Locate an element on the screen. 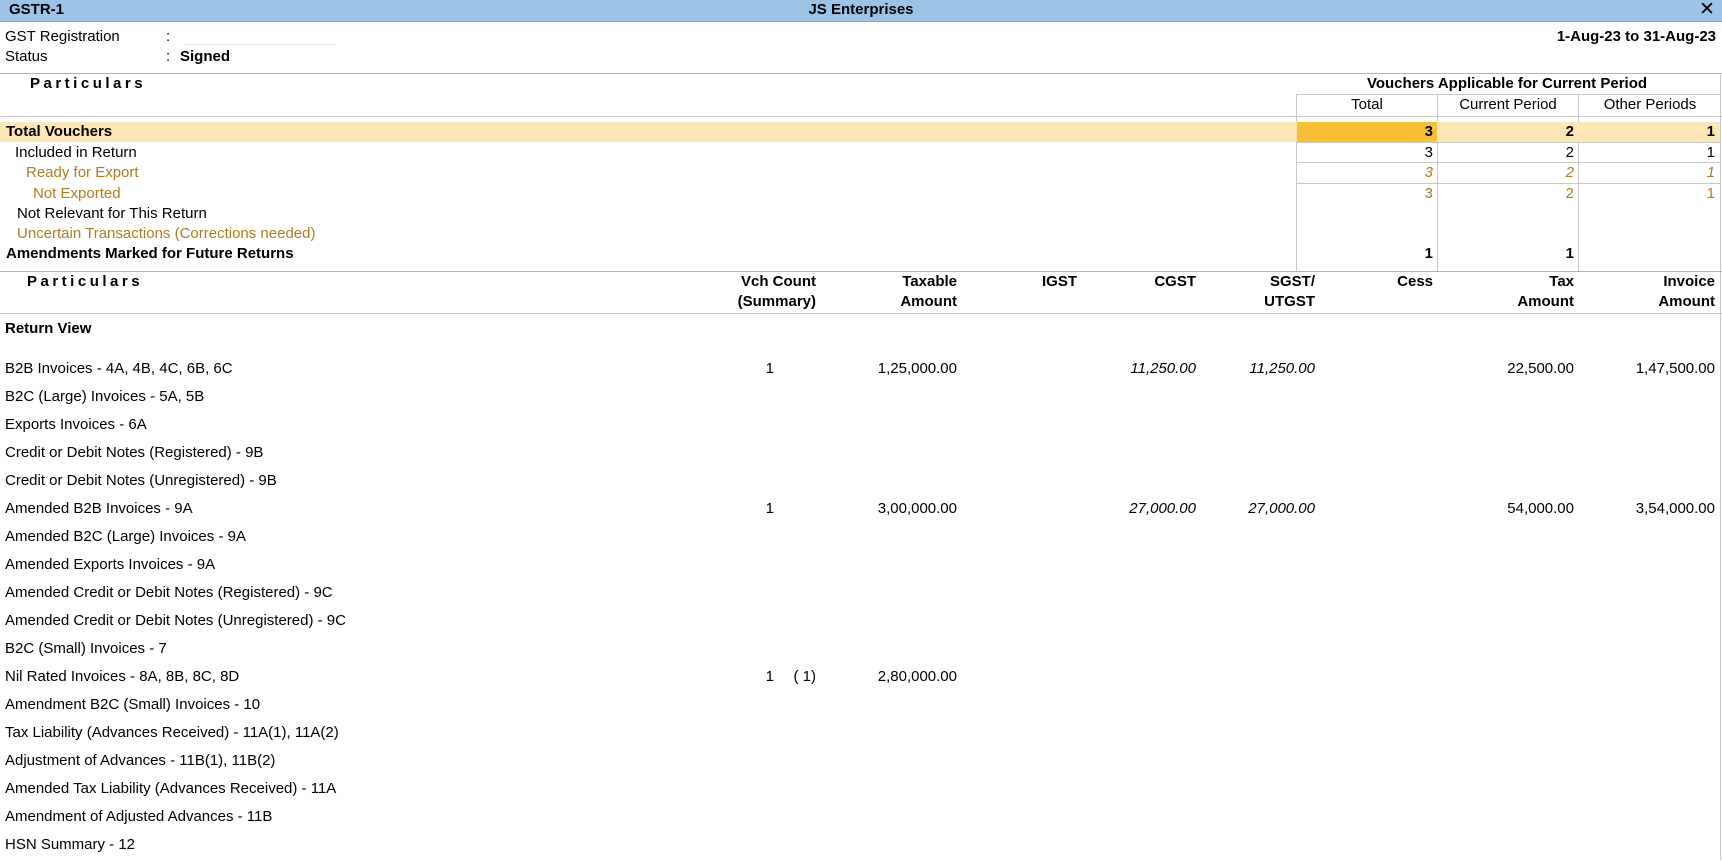 The image size is (1722, 861). return-view-cell-tax: 22,500.00 is located at coordinates (1540, 368).